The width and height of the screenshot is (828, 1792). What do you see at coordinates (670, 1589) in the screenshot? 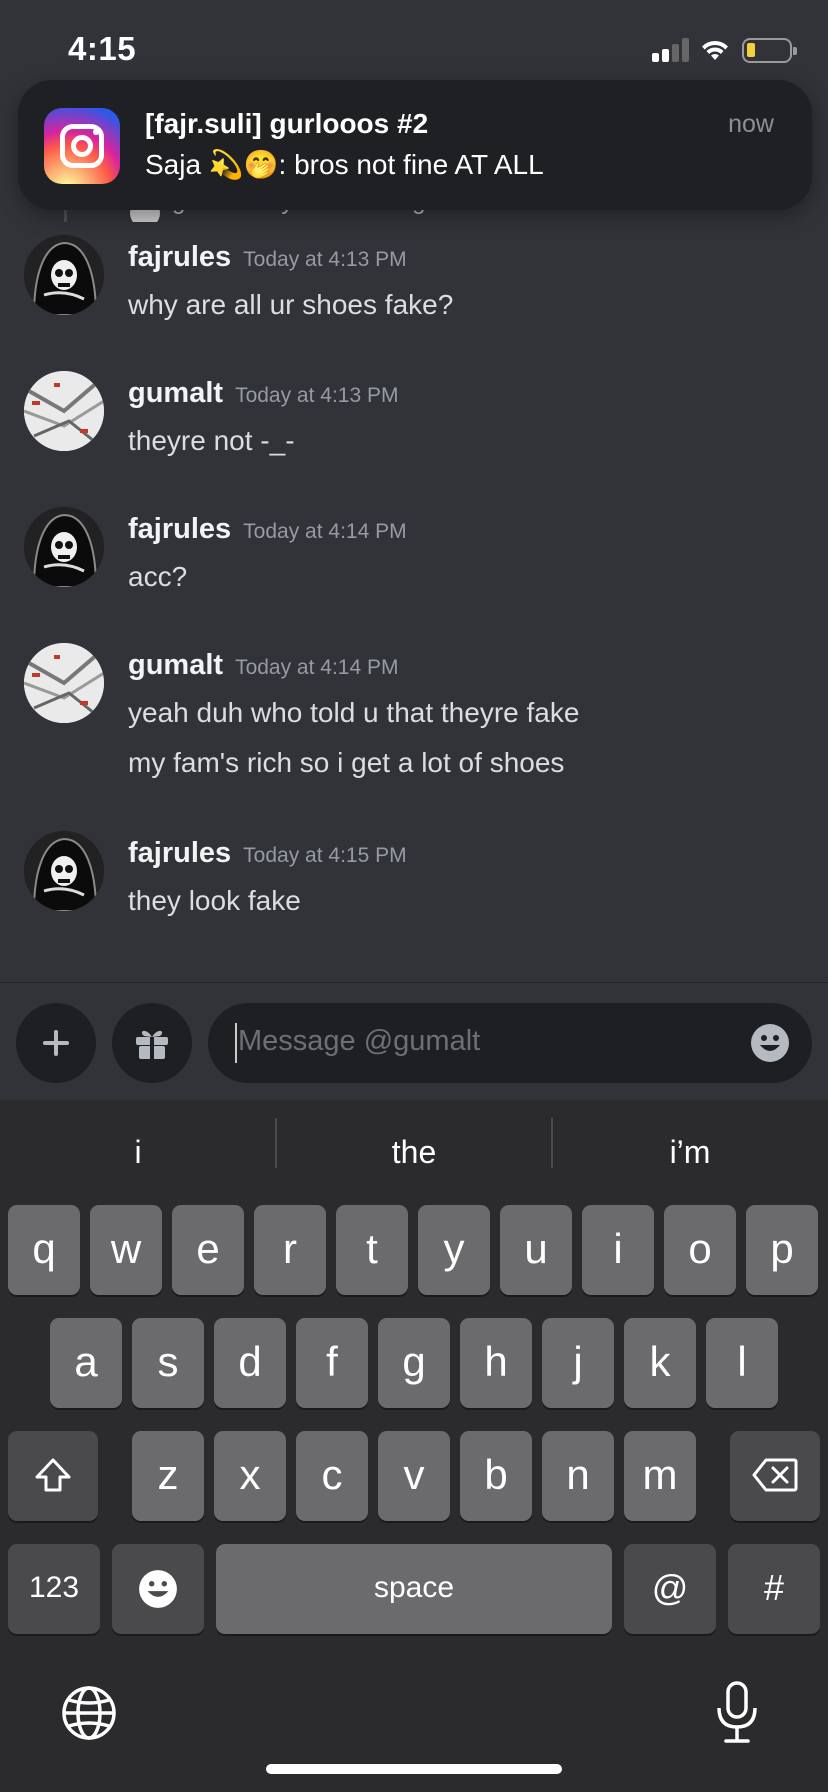
I see `at-key: @` at bounding box center [670, 1589].